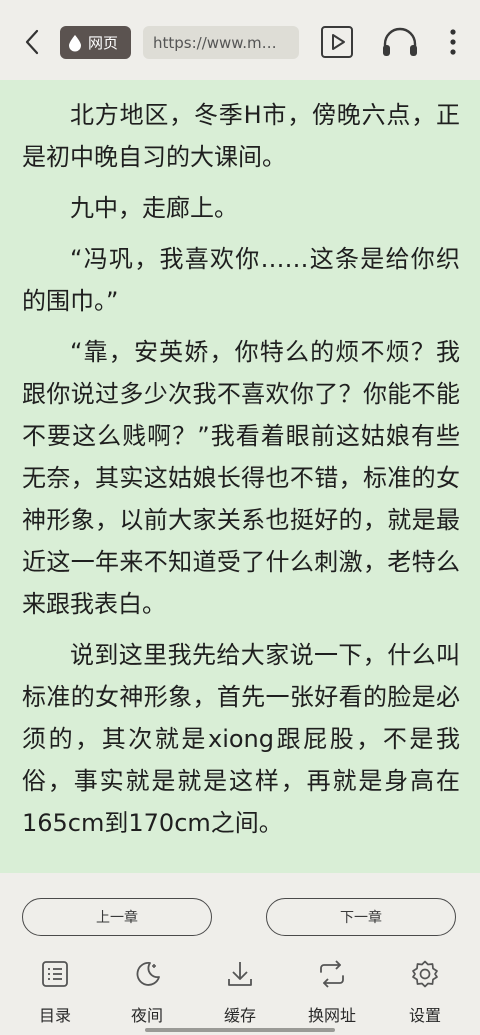  What do you see at coordinates (55, 974) in the screenshot?
I see `list-icon` at bounding box center [55, 974].